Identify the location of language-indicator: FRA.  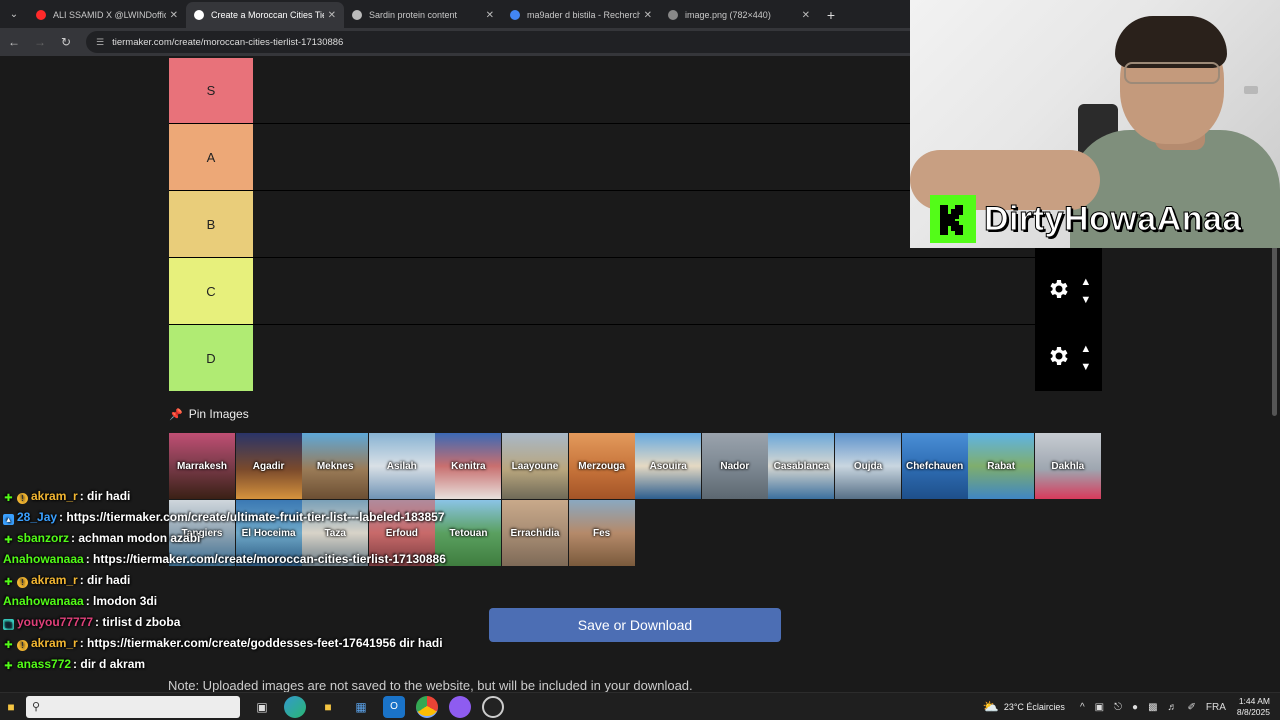
(1216, 707).